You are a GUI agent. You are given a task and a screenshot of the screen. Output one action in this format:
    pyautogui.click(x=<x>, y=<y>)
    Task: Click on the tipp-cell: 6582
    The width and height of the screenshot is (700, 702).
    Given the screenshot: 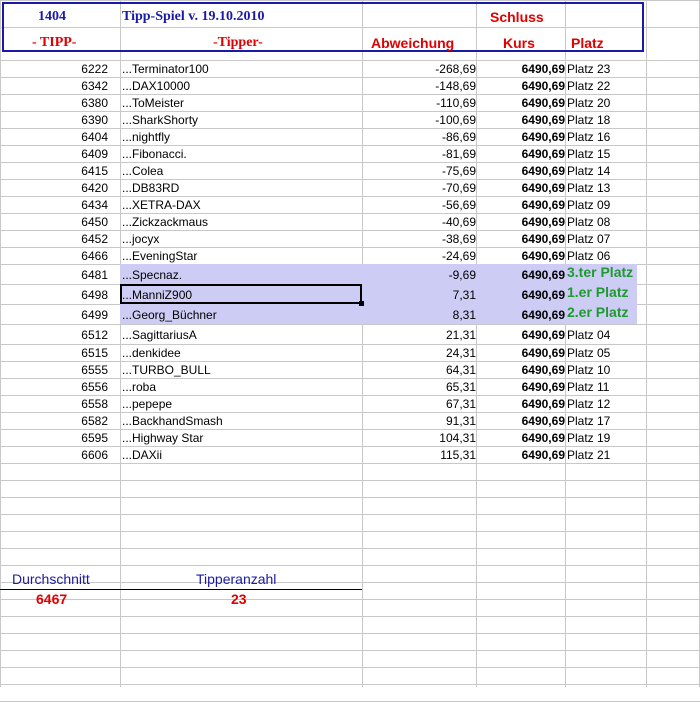 What is the action you would take?
    pyautogui.click(x=54, y=421)
    